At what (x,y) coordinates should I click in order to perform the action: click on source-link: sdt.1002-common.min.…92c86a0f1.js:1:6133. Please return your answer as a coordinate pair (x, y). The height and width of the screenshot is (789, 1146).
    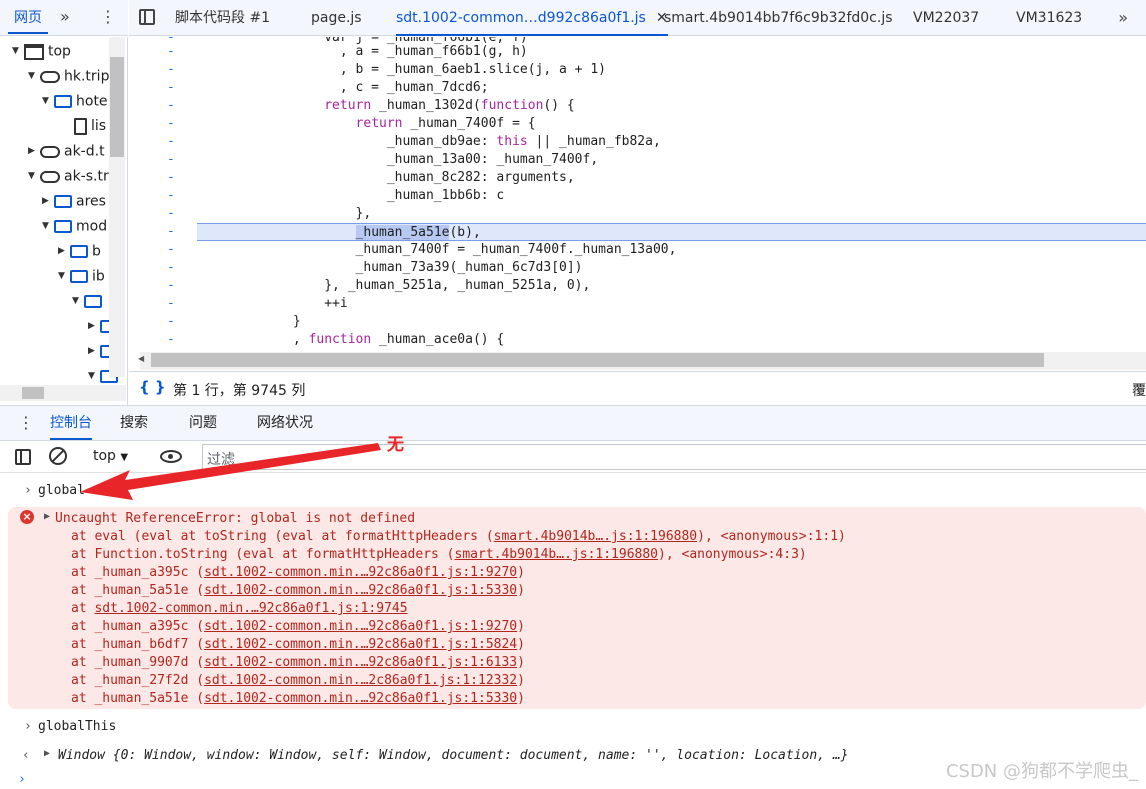
    Looking at the image, I should click on (360, 662).